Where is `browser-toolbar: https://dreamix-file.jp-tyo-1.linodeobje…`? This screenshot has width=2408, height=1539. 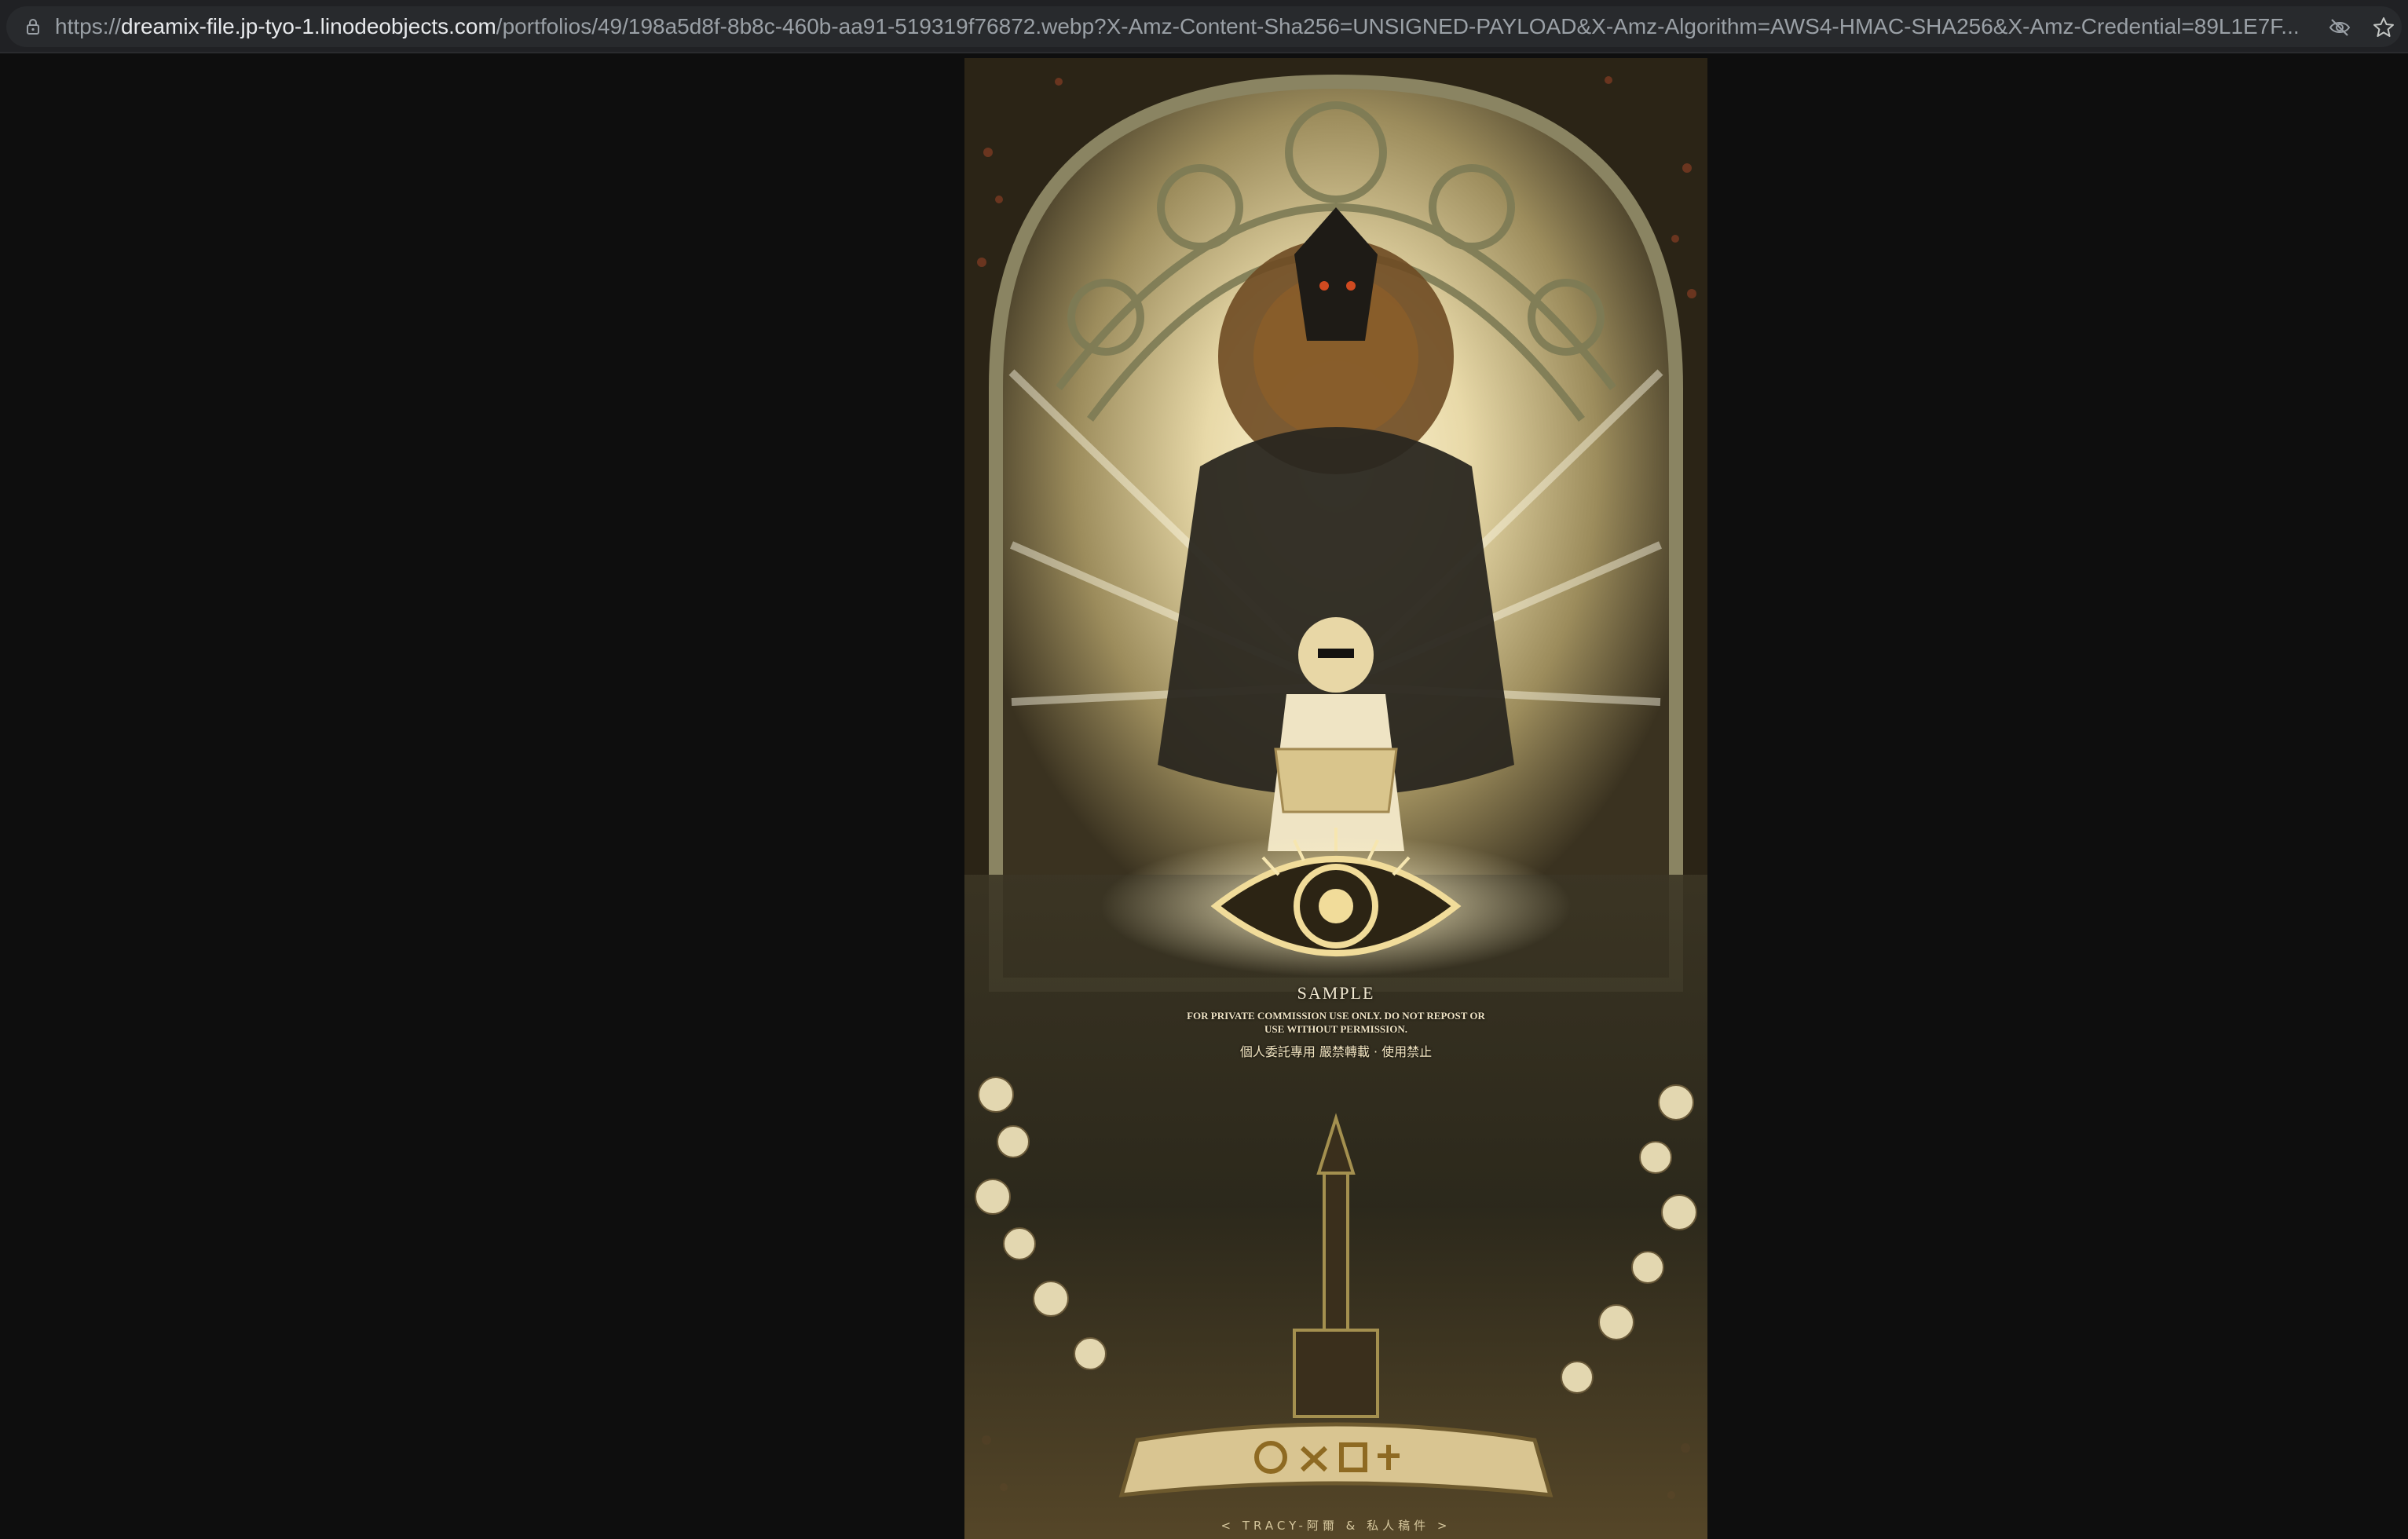
browser-toolbar: https://dreamix-file.jp-tyo-1.linodeobje… is located at coordinates (1204, 26).